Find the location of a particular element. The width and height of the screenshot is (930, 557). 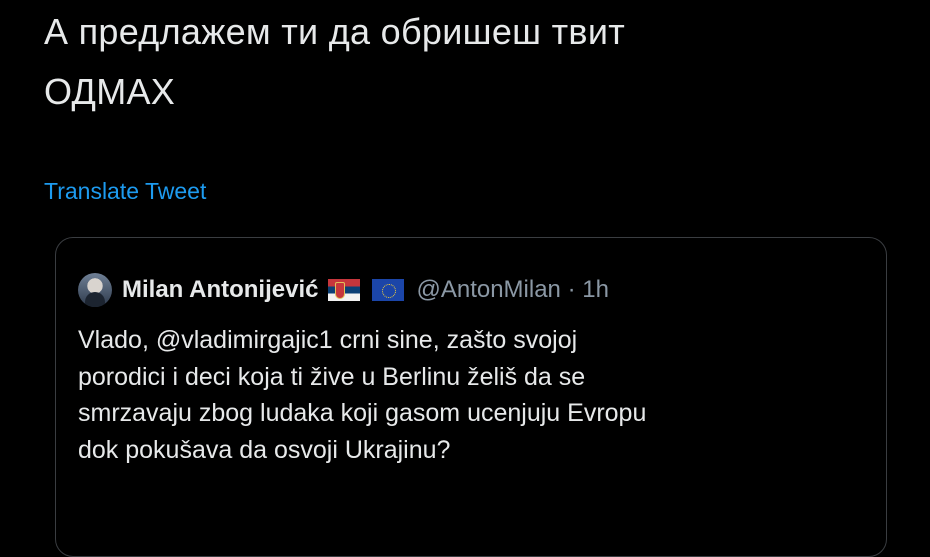

quoted-author-handle-time: @AntonMilan · 1h is located at coordinates (512, 290).